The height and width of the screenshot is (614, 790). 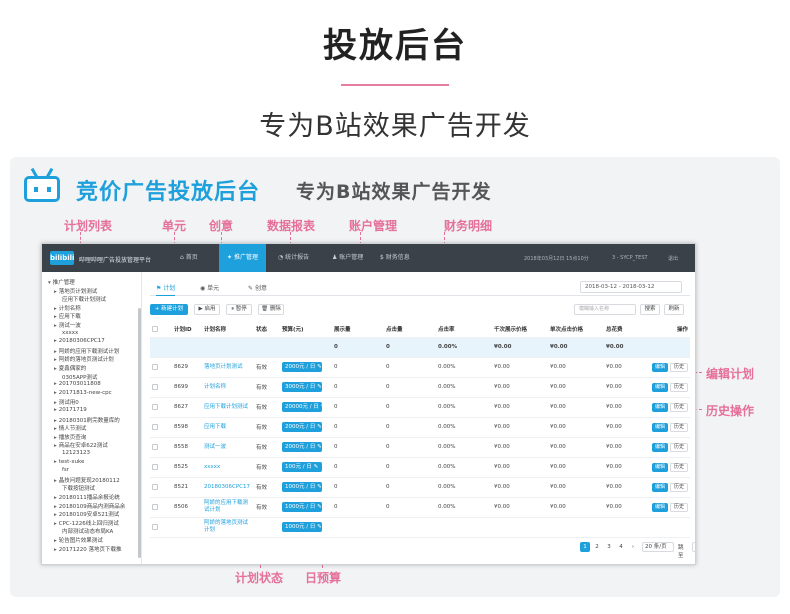 What do you see at coordinates (67, 325) in the screenshot?
I see `tree-item: ▸ 测试一波` at bounding box center [67, 325].